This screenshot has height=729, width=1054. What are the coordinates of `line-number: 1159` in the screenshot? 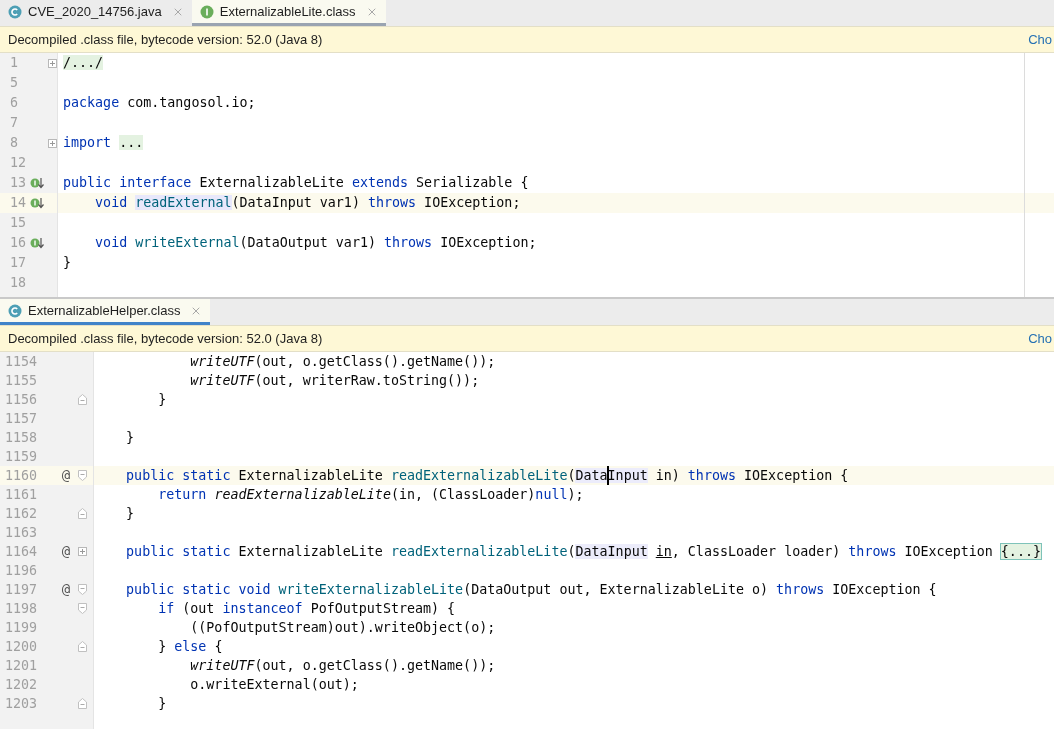 It's located at (21, 456).